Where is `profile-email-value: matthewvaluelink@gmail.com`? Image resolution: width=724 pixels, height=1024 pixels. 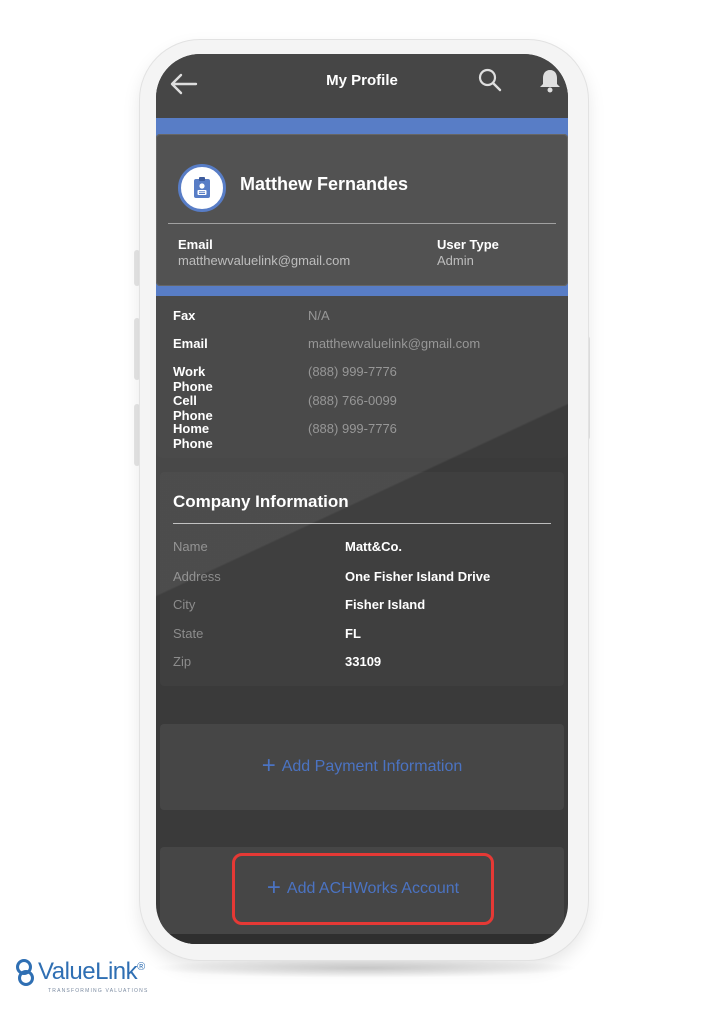
profile-email-value: matthewvaluelink@gmail.com is located at coordinates (264, 260).